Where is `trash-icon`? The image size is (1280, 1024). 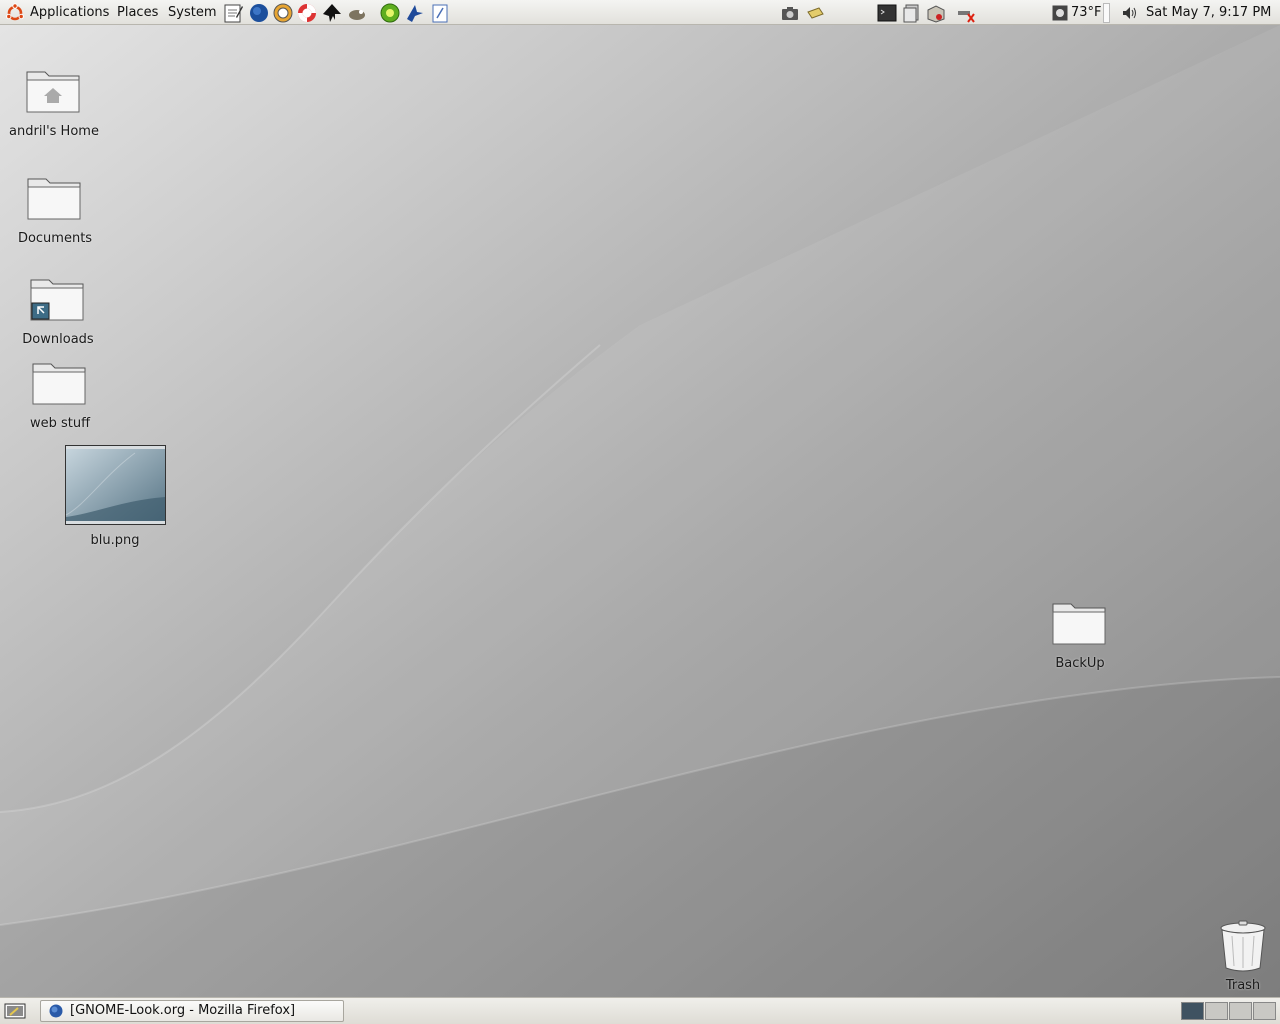 trash-icon is located at coordinates (1243, 946).